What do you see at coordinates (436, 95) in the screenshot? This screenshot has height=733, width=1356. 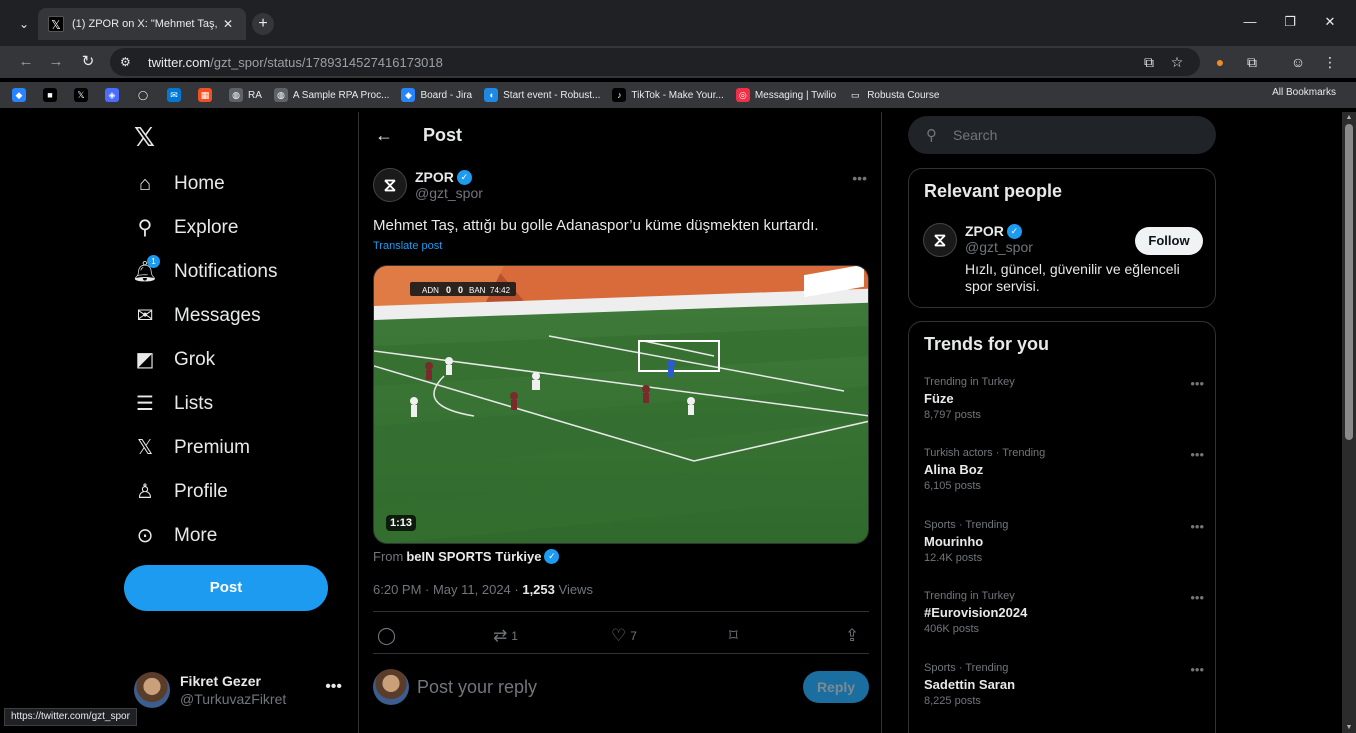 I see `bookmark-item: ◆ Board - Jira` at bounding box center [436, 95].